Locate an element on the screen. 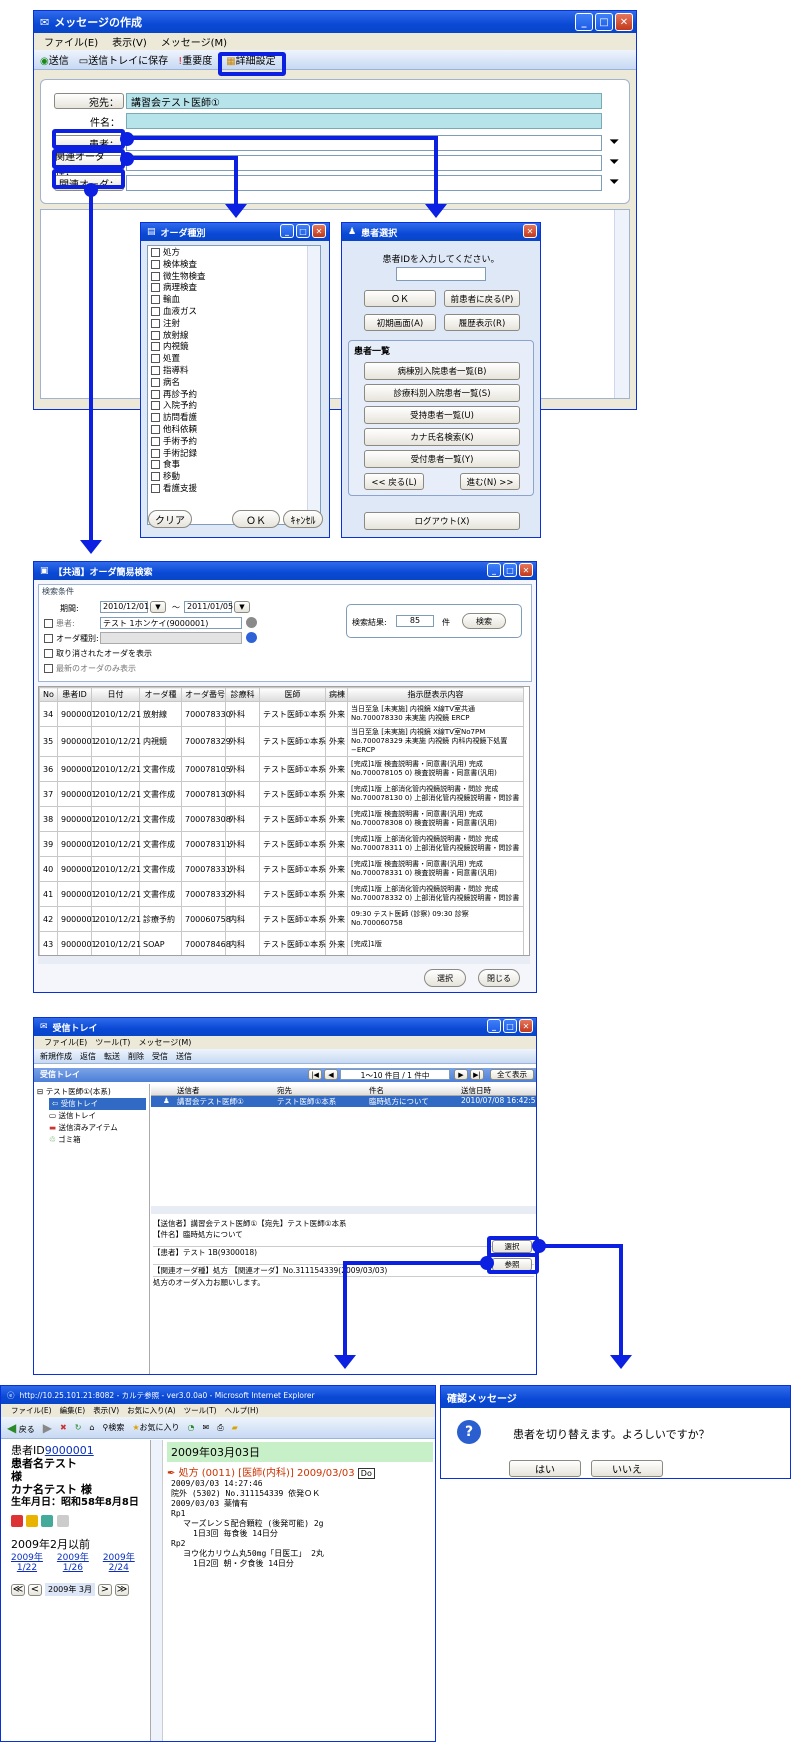  menu-view: 表示(V) is located at coordinates (106, 1410).